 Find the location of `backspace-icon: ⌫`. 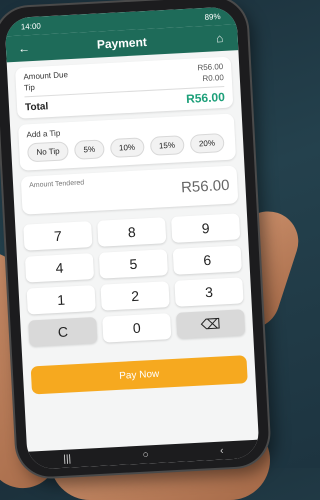

backspace-icon: ⌫ is located at coordinates (210, 323).